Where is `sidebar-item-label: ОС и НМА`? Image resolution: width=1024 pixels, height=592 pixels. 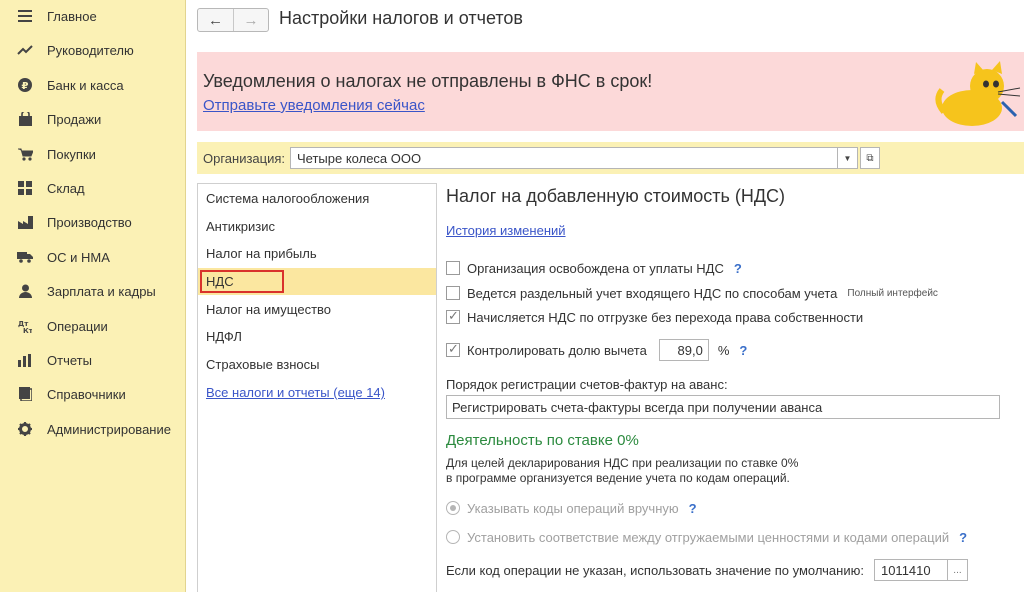 sidebar-item-label: ОС и НМА is located at coordinates (78, 257).